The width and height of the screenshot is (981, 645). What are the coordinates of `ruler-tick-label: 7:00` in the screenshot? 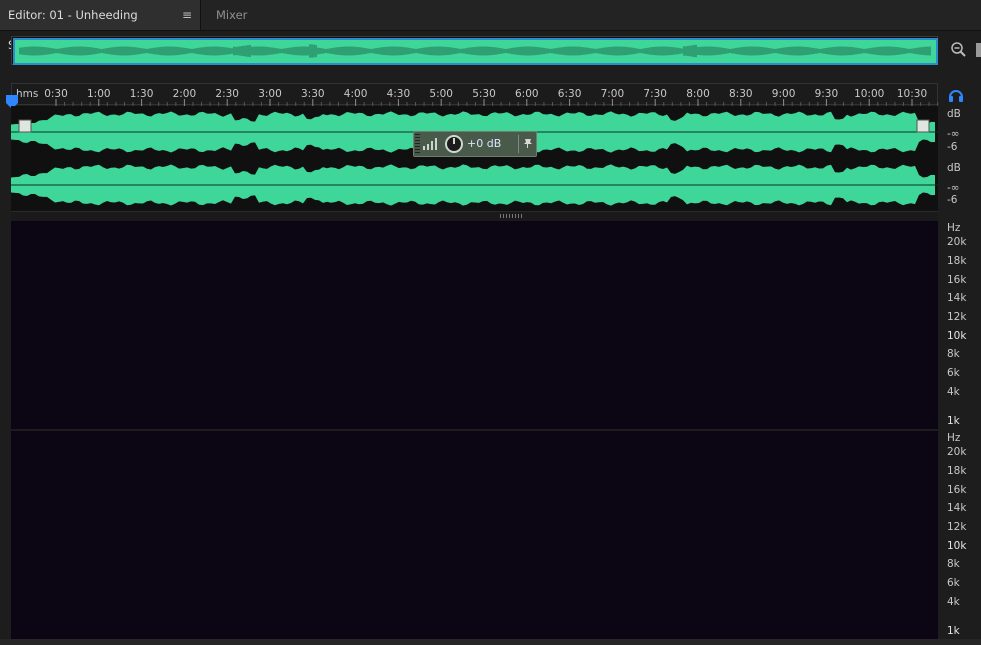 It's located at (613, 94).